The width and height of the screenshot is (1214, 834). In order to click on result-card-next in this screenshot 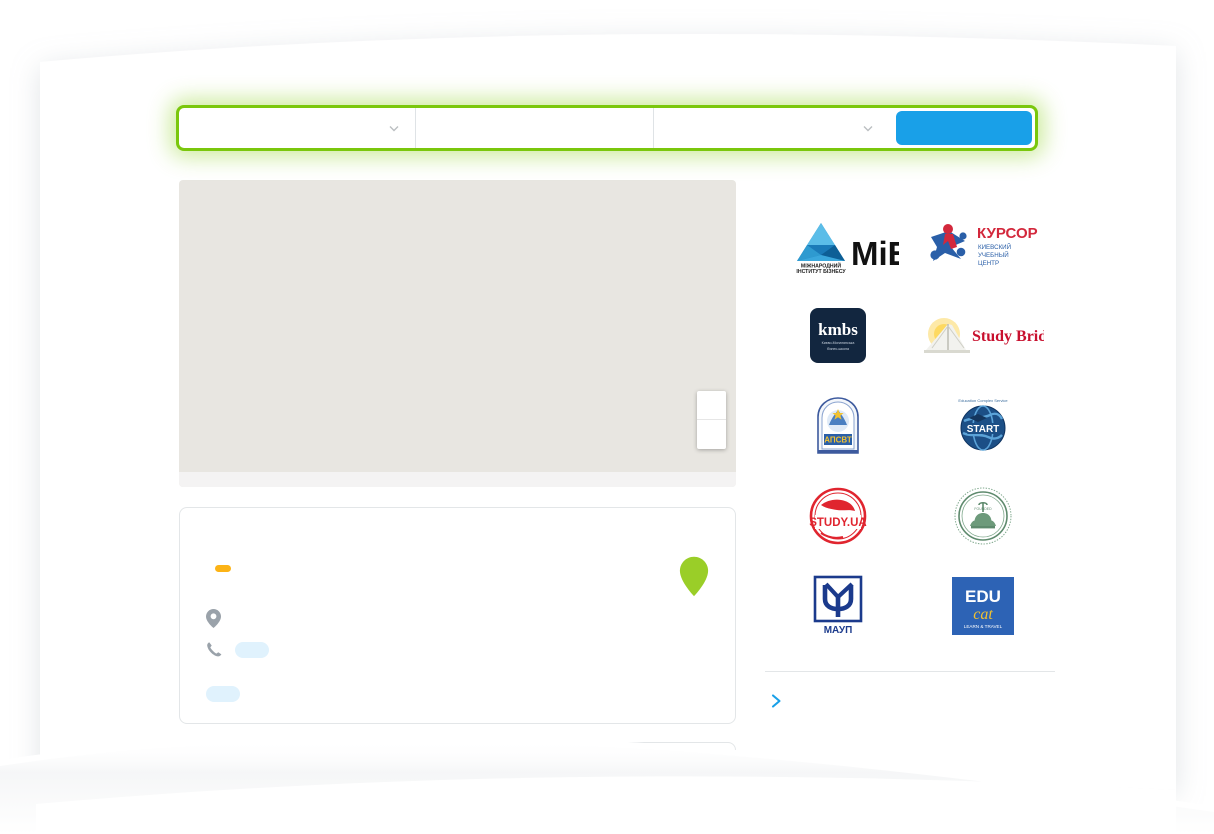, I will do `click(457, 787)`.